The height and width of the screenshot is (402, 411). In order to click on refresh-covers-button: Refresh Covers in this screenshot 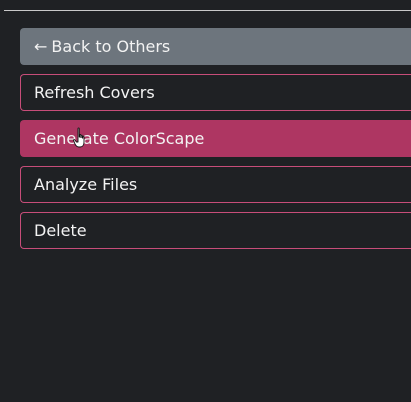, I will do `click(215, 92)`.